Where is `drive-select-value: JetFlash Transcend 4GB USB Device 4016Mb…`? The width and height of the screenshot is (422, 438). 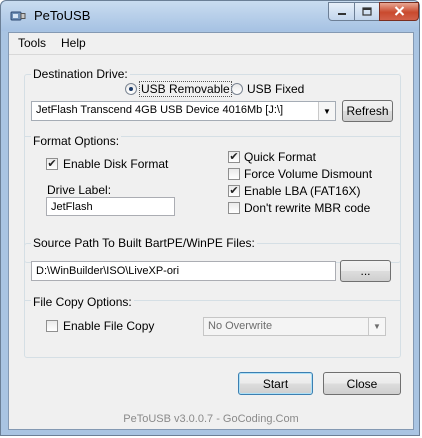
drive-select-value: JetFlash Transcend 4GB USB Device 4016Mb… is located at coordinates (160, 110).